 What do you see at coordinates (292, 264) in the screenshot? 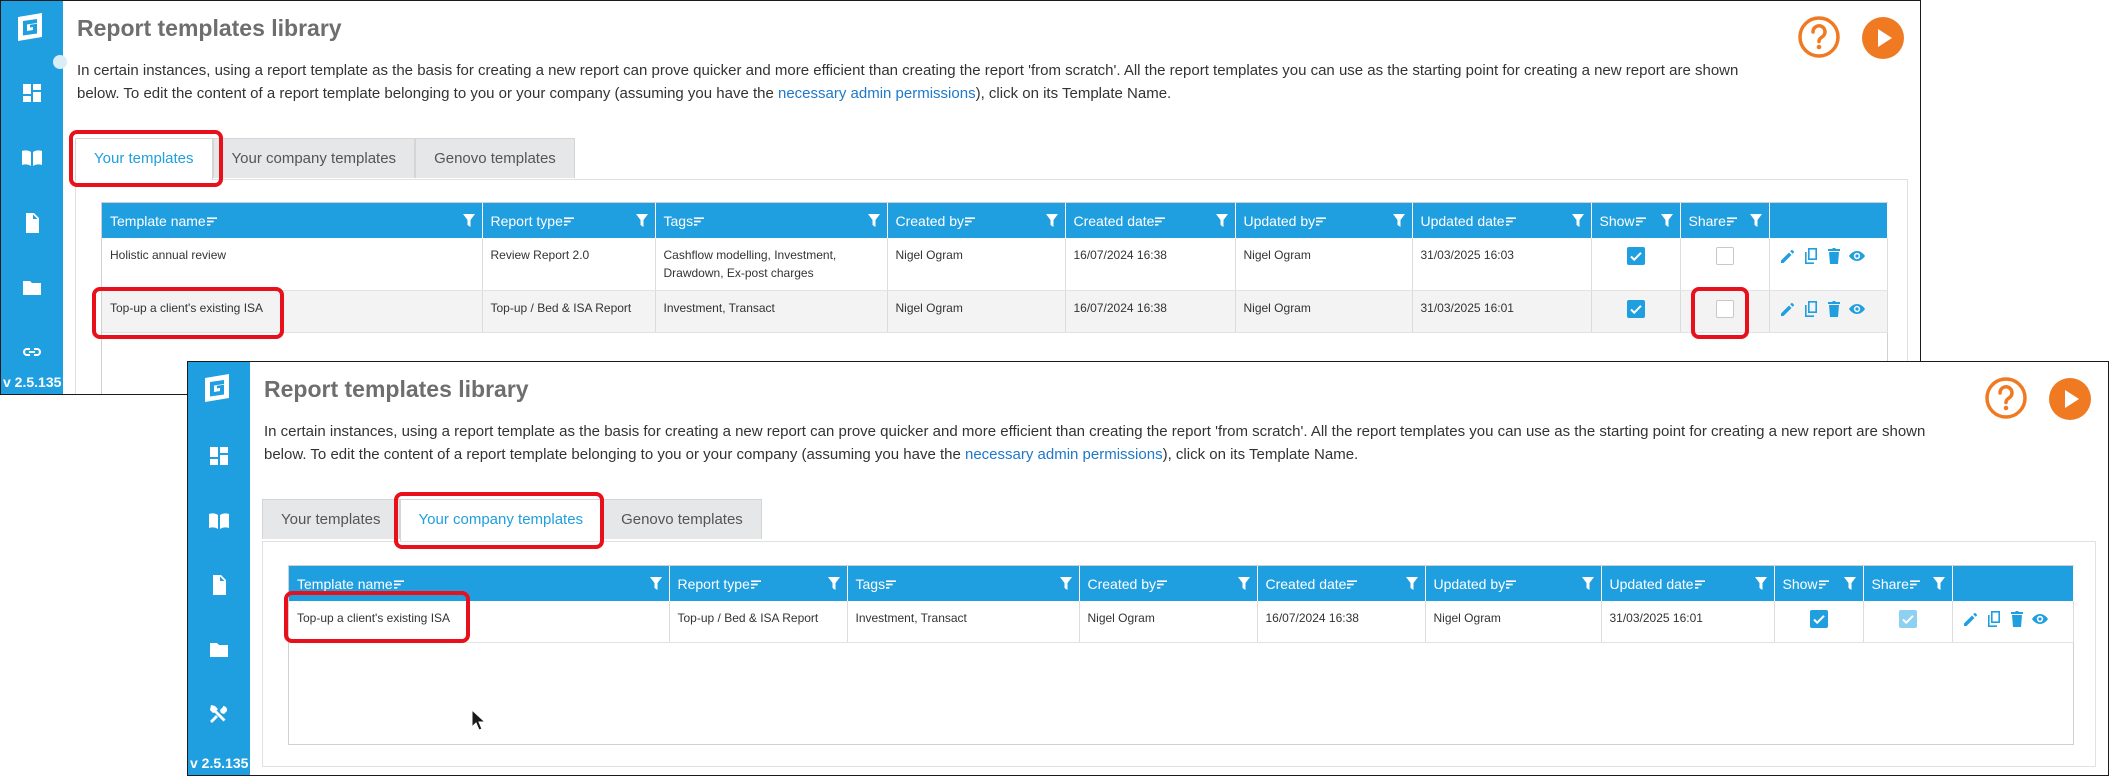
I see `cell-name: Holistic annual review` at bounding box center [292, 264].